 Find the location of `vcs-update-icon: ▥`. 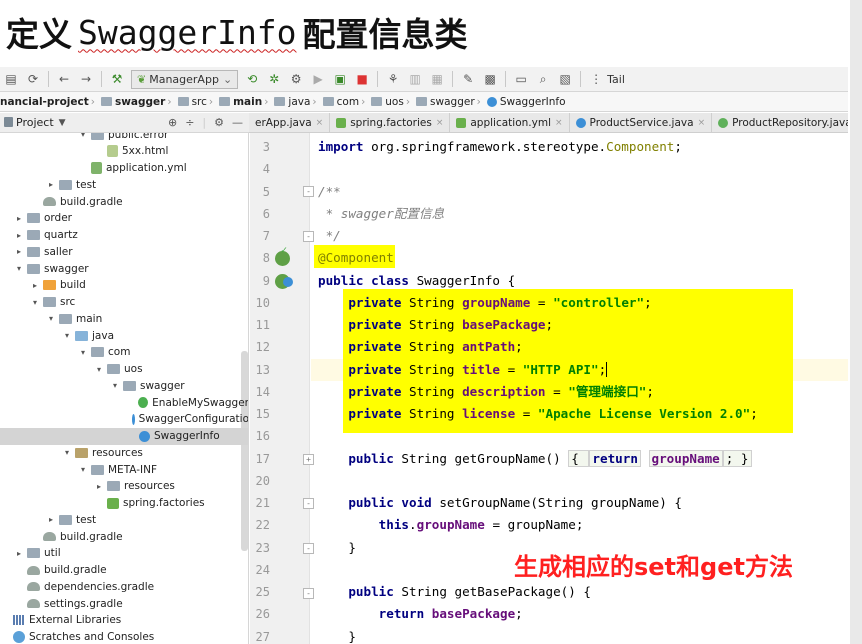

vcs-update-icon: ▥ is located at coordinates (415, 79).